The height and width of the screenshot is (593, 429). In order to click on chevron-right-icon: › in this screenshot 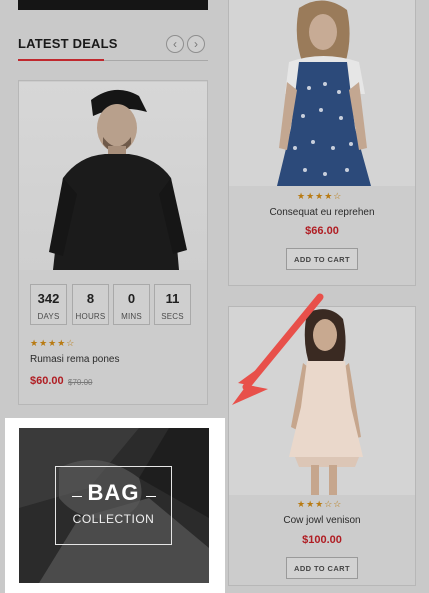, I will do `click(196, 44)`.